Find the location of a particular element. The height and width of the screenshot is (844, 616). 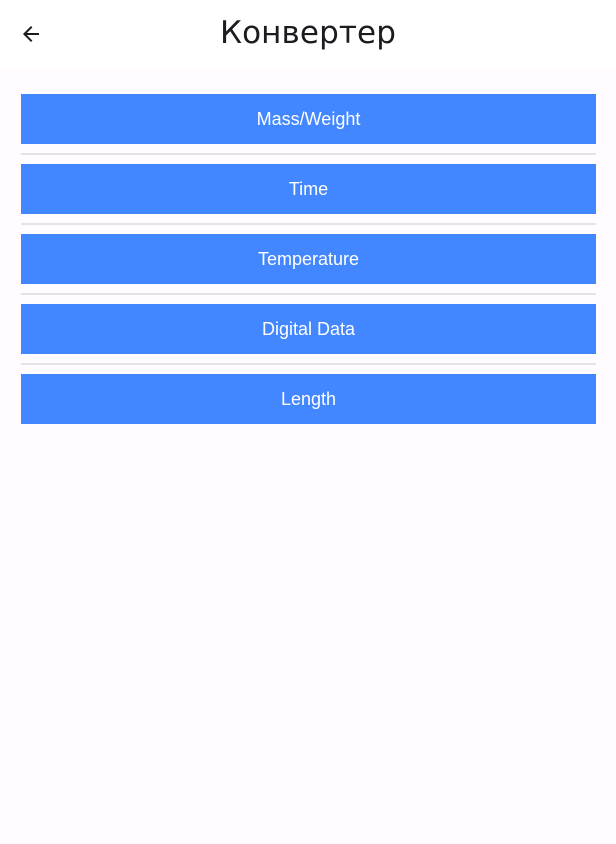

page-title: Конвертер is located at coordinates (308, 33).